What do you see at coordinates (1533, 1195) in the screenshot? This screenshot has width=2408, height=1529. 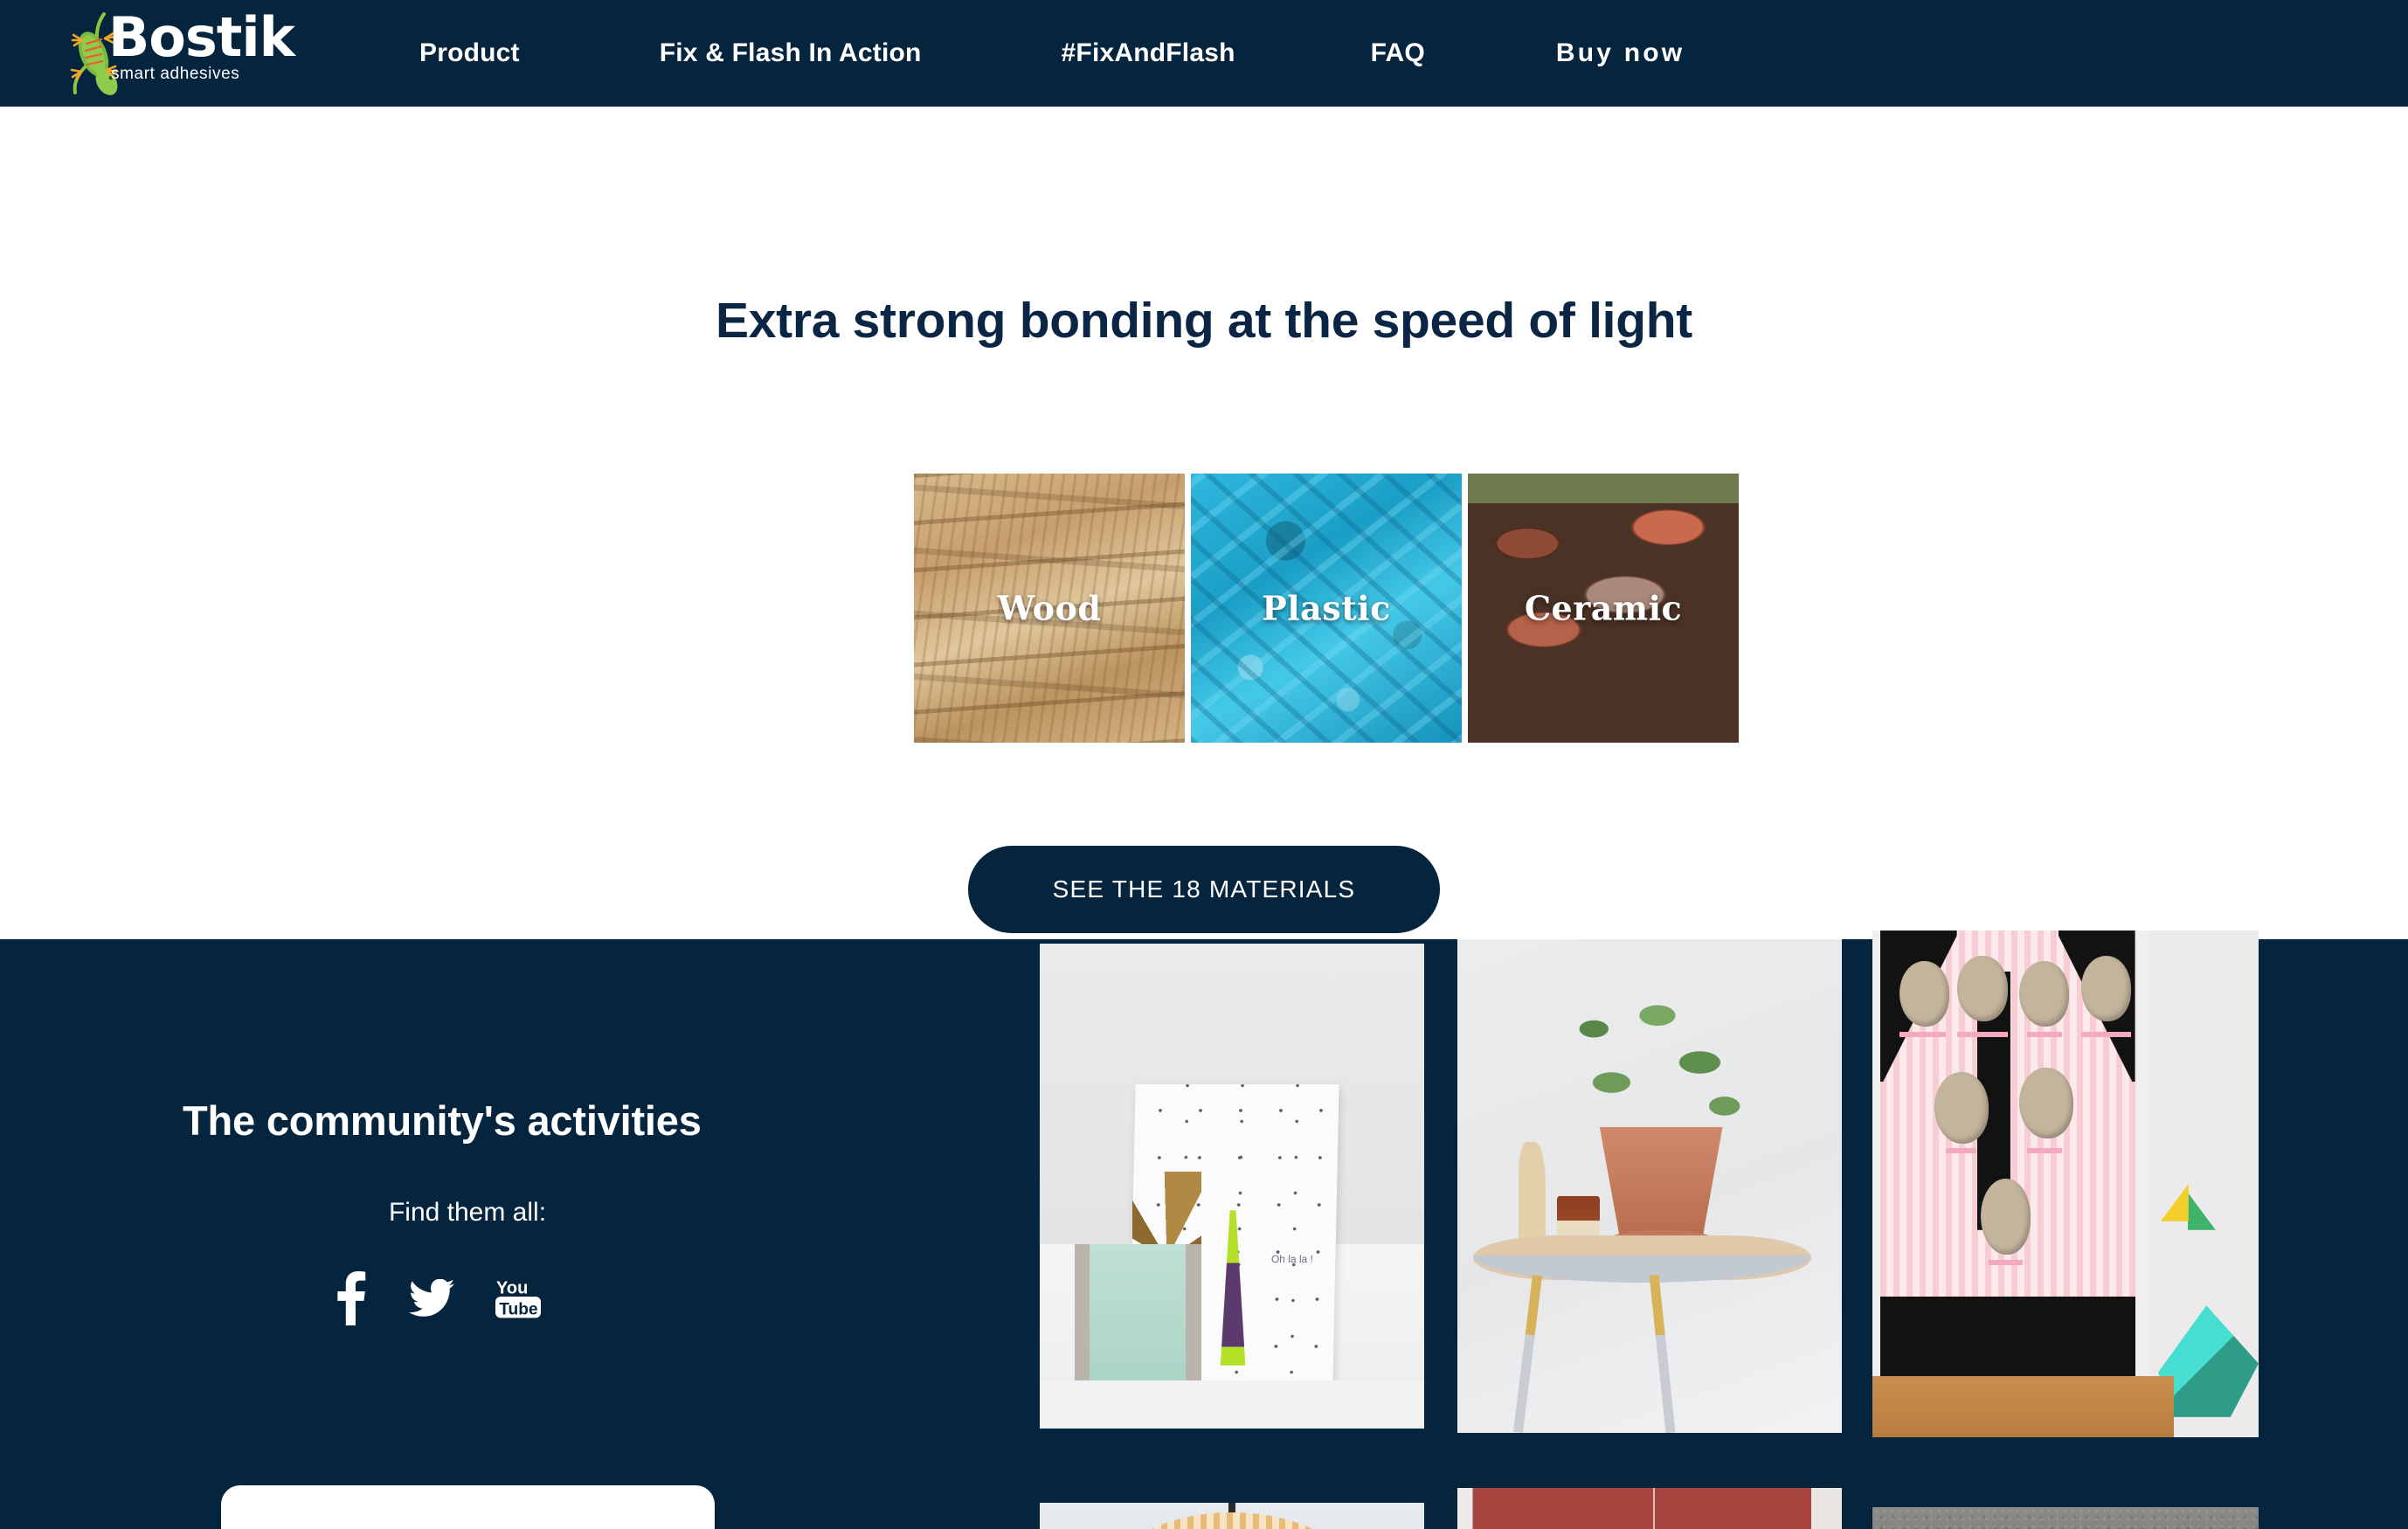 I see `wooden-hand-shape` at bounding box center [1533, 1195].